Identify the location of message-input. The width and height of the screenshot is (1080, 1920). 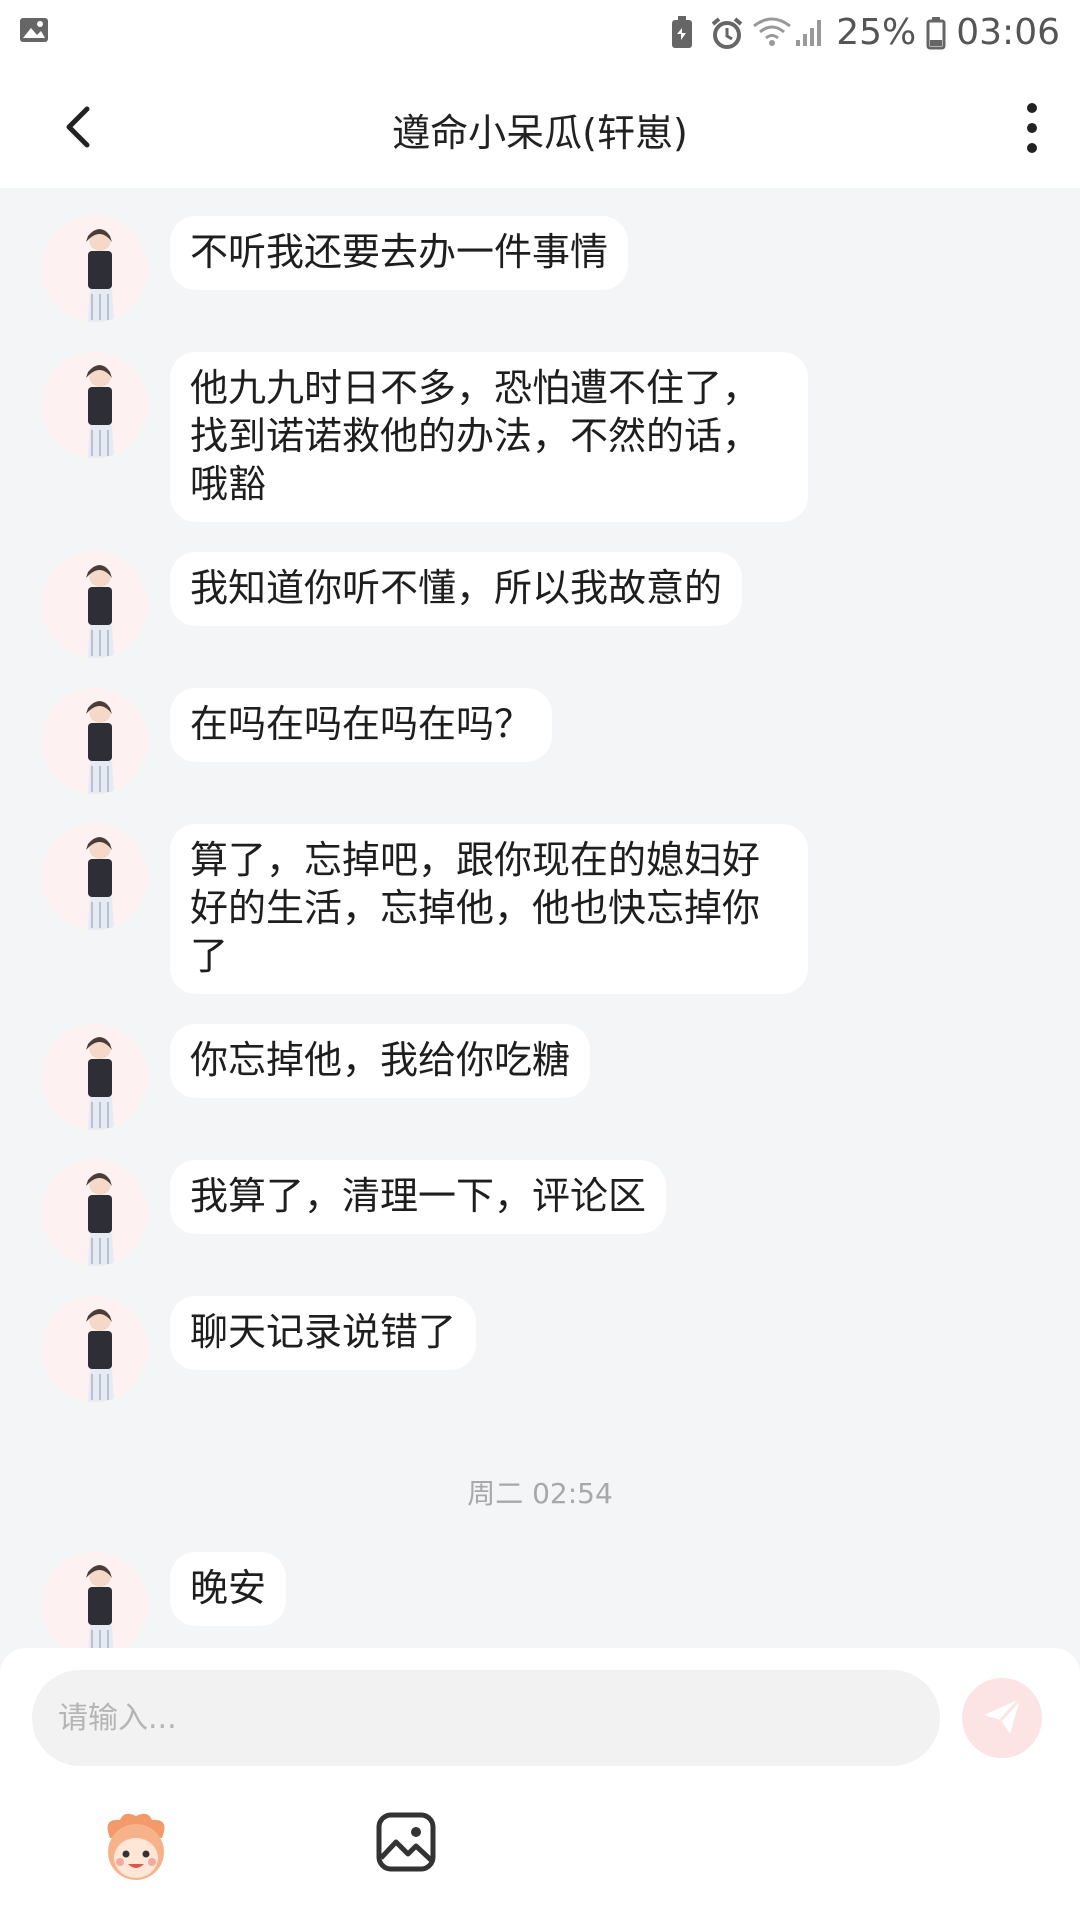
(486, 1718).